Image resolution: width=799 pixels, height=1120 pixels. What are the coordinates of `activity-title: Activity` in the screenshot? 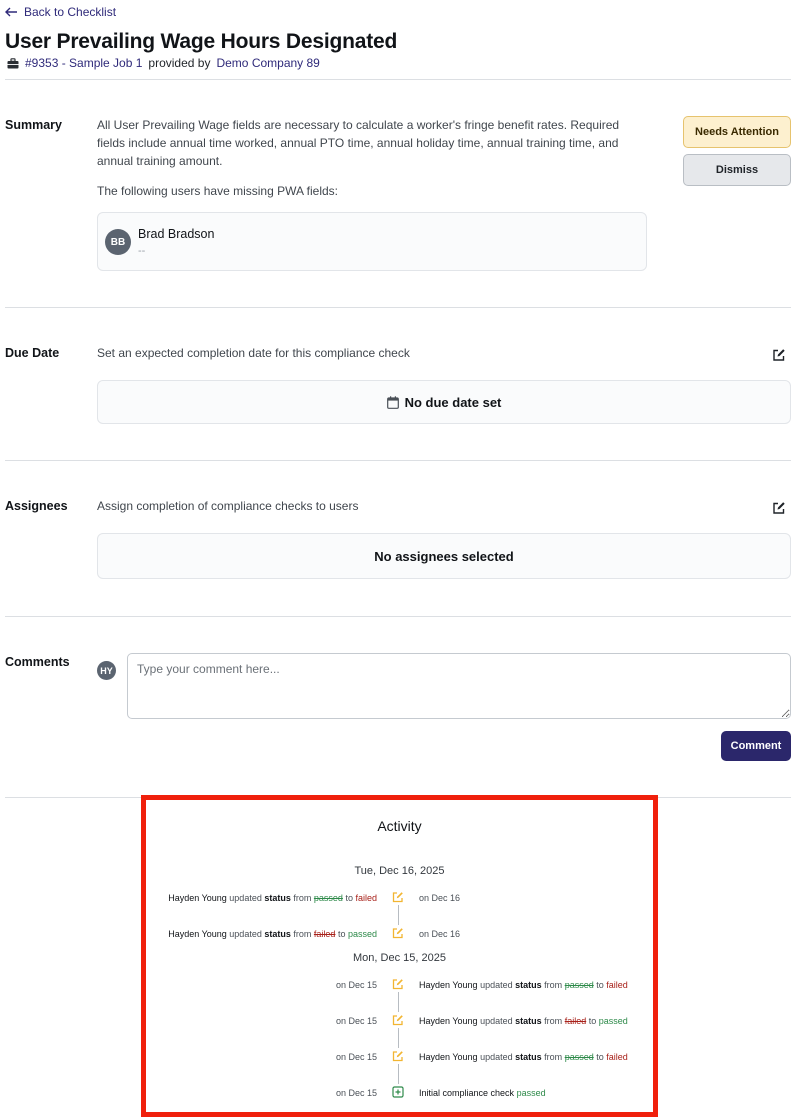 It's located at (399, 826).